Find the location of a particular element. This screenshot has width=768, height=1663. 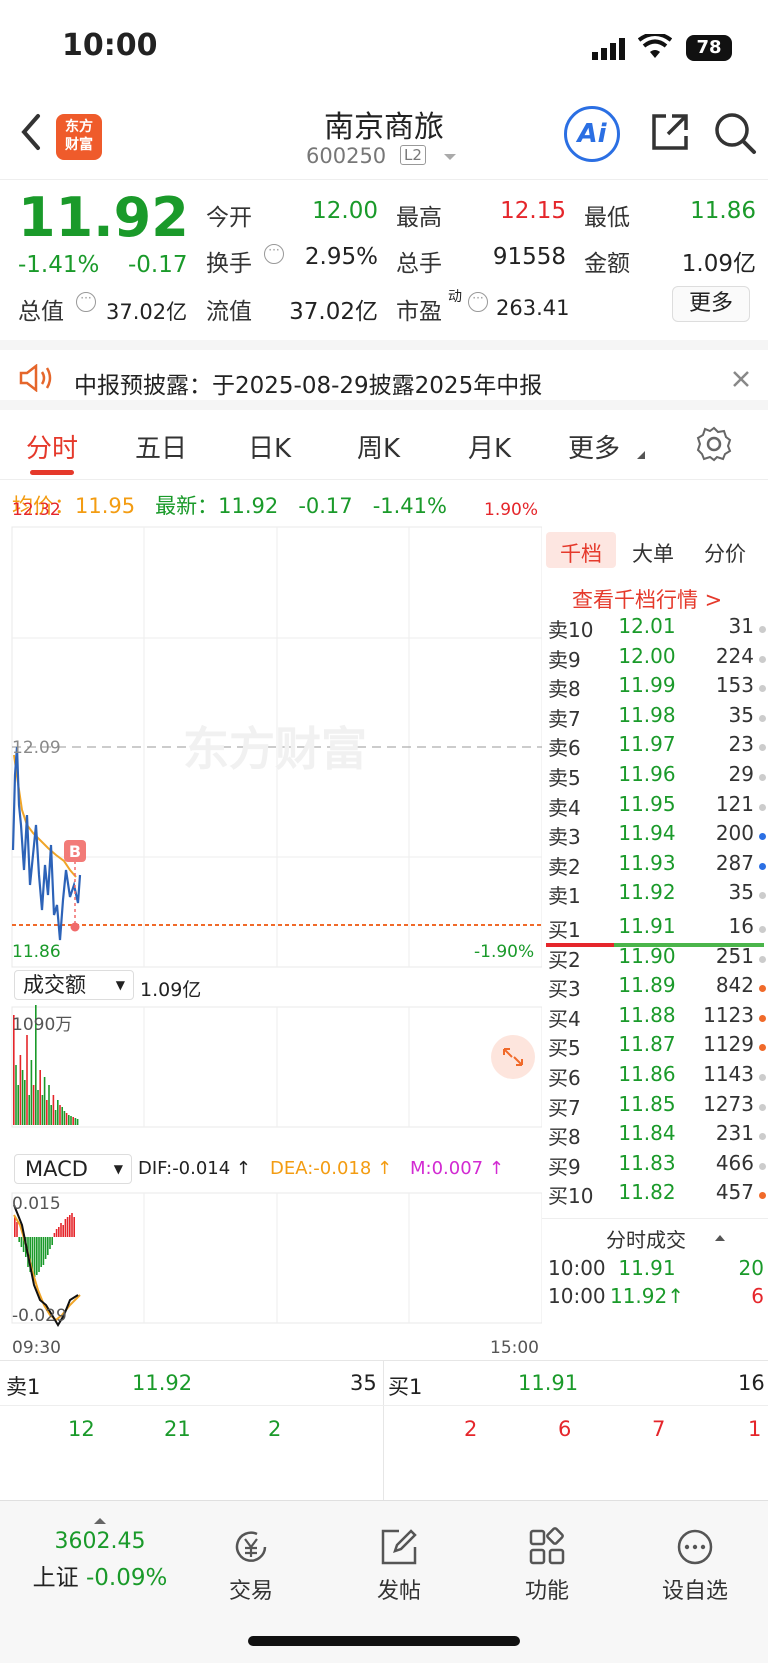

volume-label: 总手 is located at coordinates (419, 264).